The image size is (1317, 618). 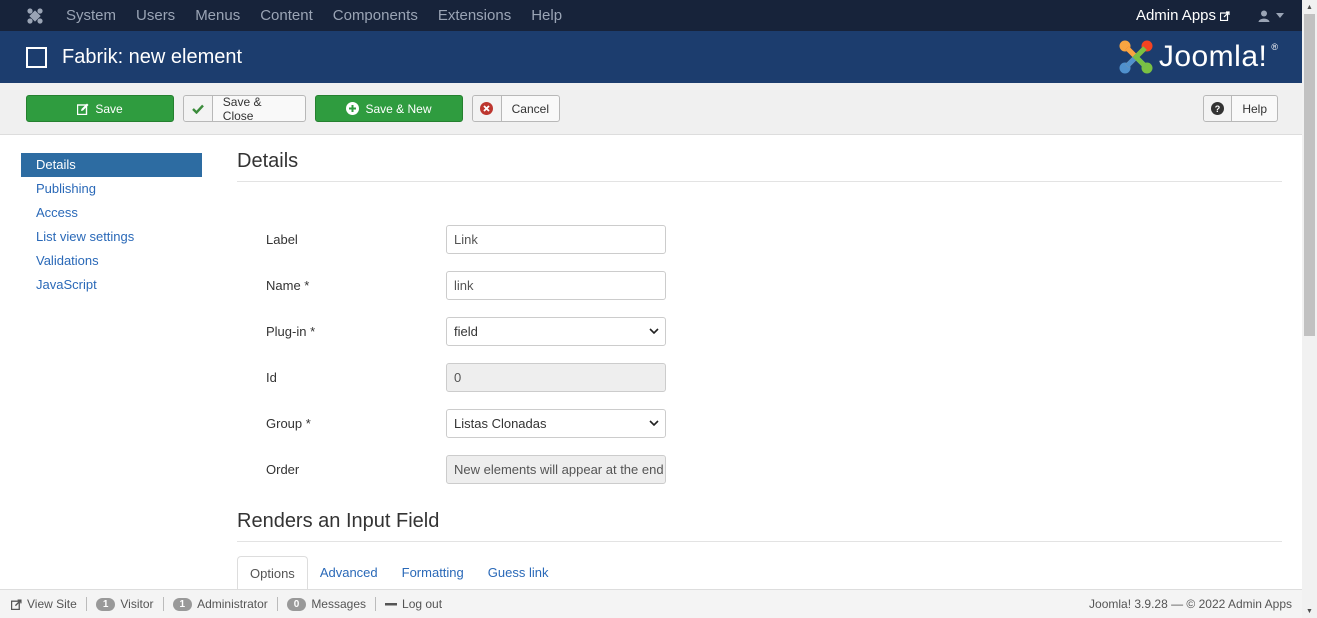 What do you see at coordinates (36, 57) in the screenshot?
I see `checkbox-icon` at bounding box center [36, 57].